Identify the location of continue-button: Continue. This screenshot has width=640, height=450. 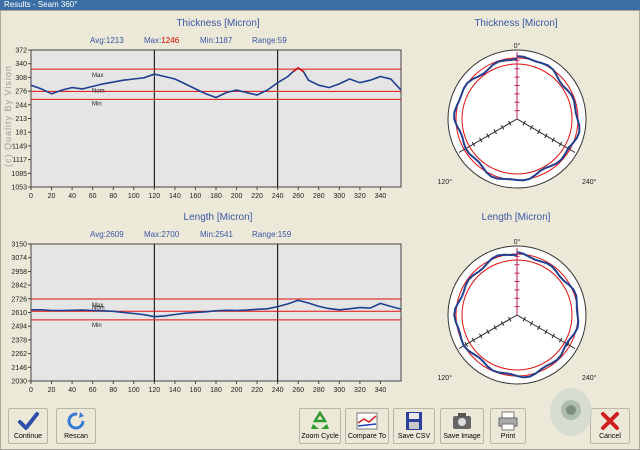
(28, 426).